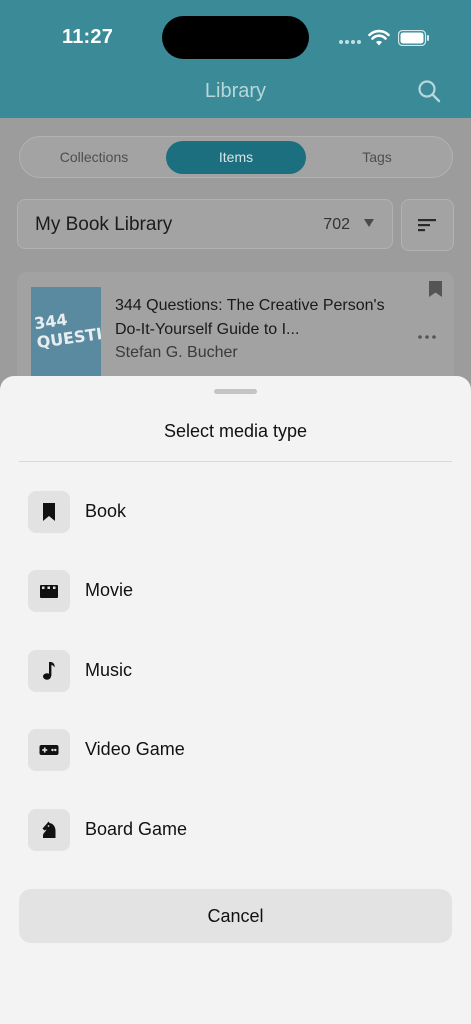 Image resolution: width=471 pixels, height=1024 pixels. What do you see at coordinates (235, 591) in the screenshot?
I see `option-movie: Movie` at bounding box center [235, 591].